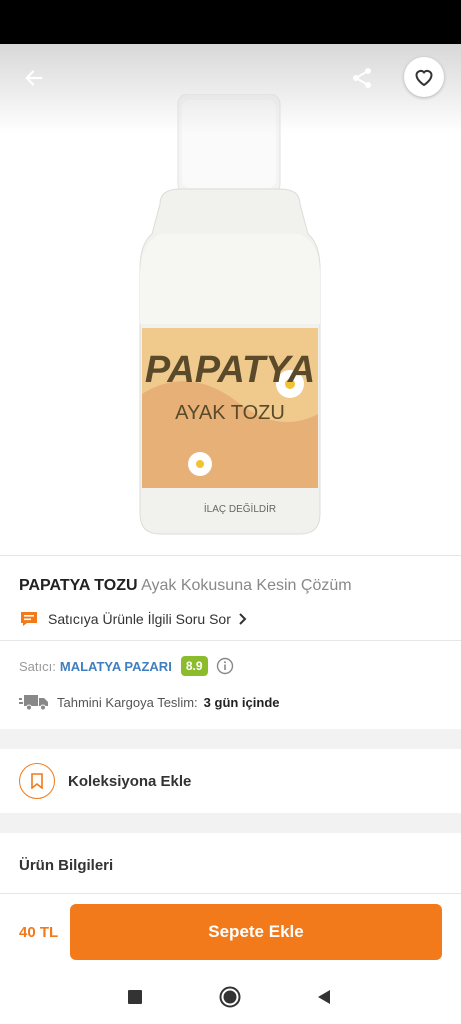  What do you see at coordinates (246, 585) in the screenshot?
I see `product-description: Ayak Kokusuna Kesin Çözüm` at bounding box center [246, 585].